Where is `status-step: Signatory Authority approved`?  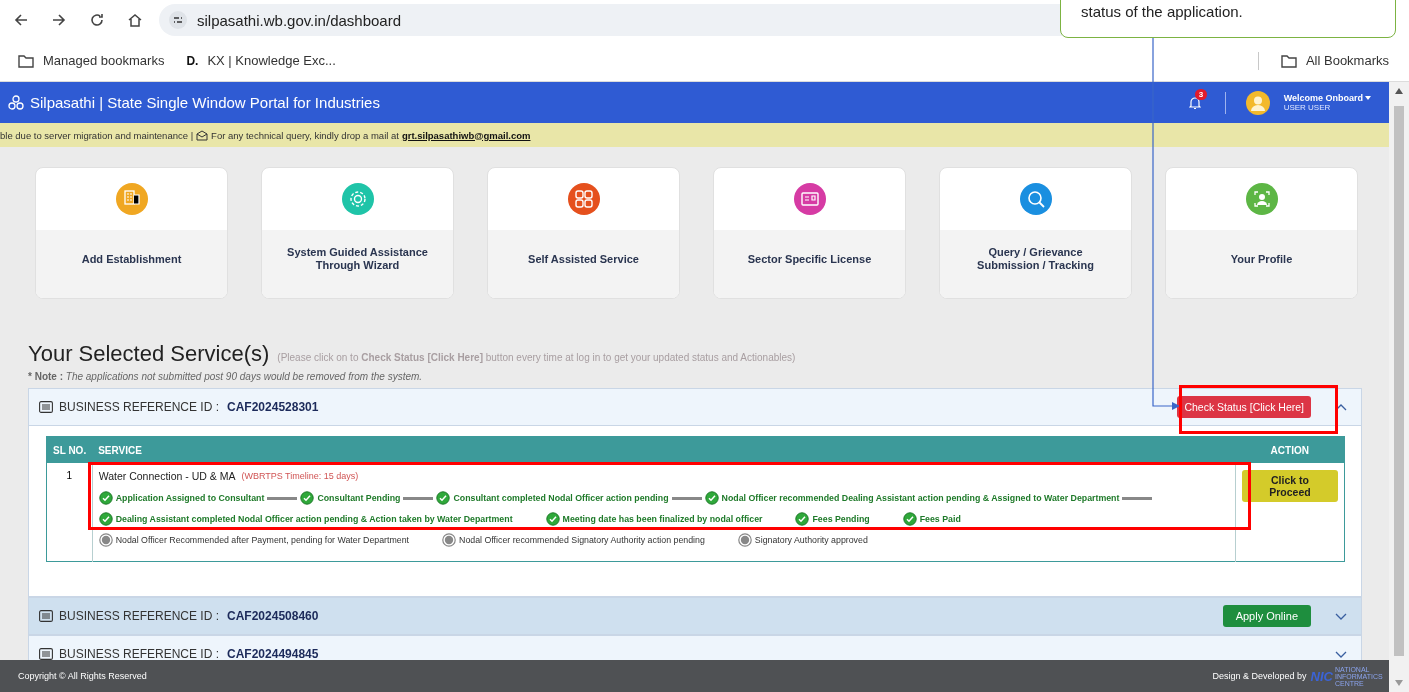 status-step: Signatory Authority approved is located at coordinates (802, 540).